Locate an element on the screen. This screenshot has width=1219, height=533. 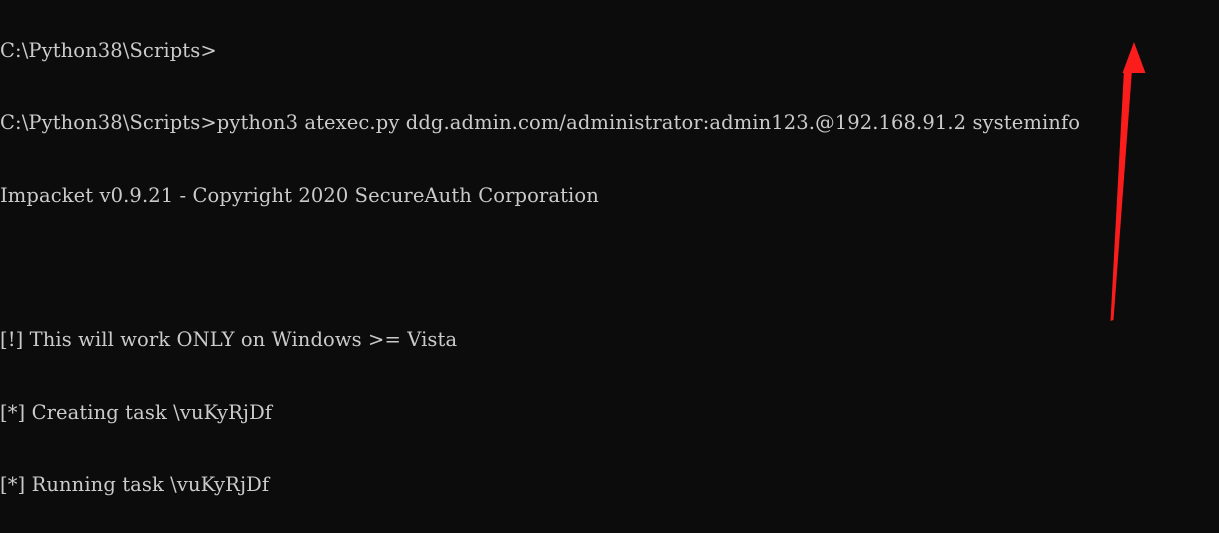
terminal-line-prompt-clipped: C:\Python38\Scripts> is located at coordinates (108, 51).